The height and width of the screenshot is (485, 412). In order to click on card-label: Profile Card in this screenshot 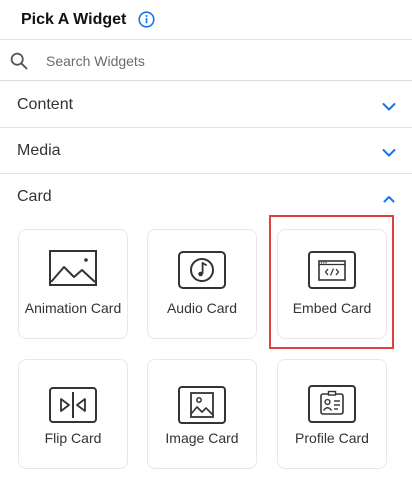, I will do `click(332, 438)`.